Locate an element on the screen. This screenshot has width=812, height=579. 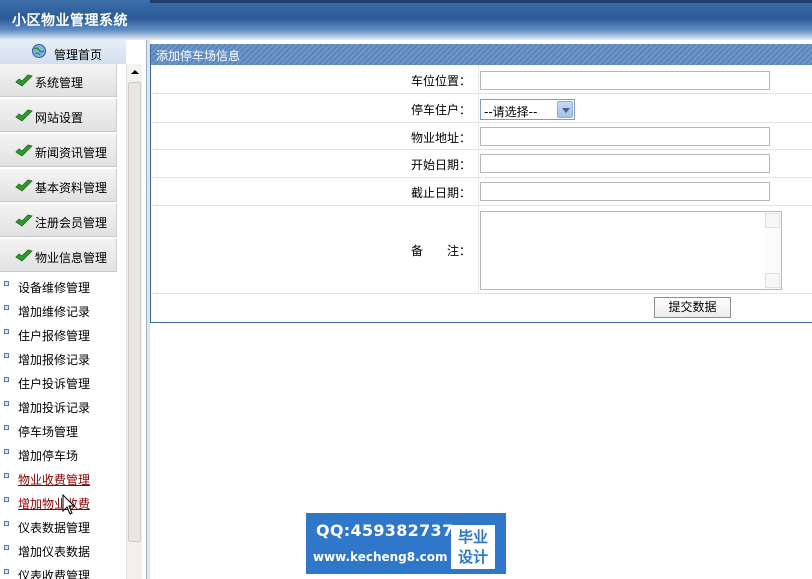
sub-item-resident-repair: 住户报修管理 is located at coordinates (63, 334).